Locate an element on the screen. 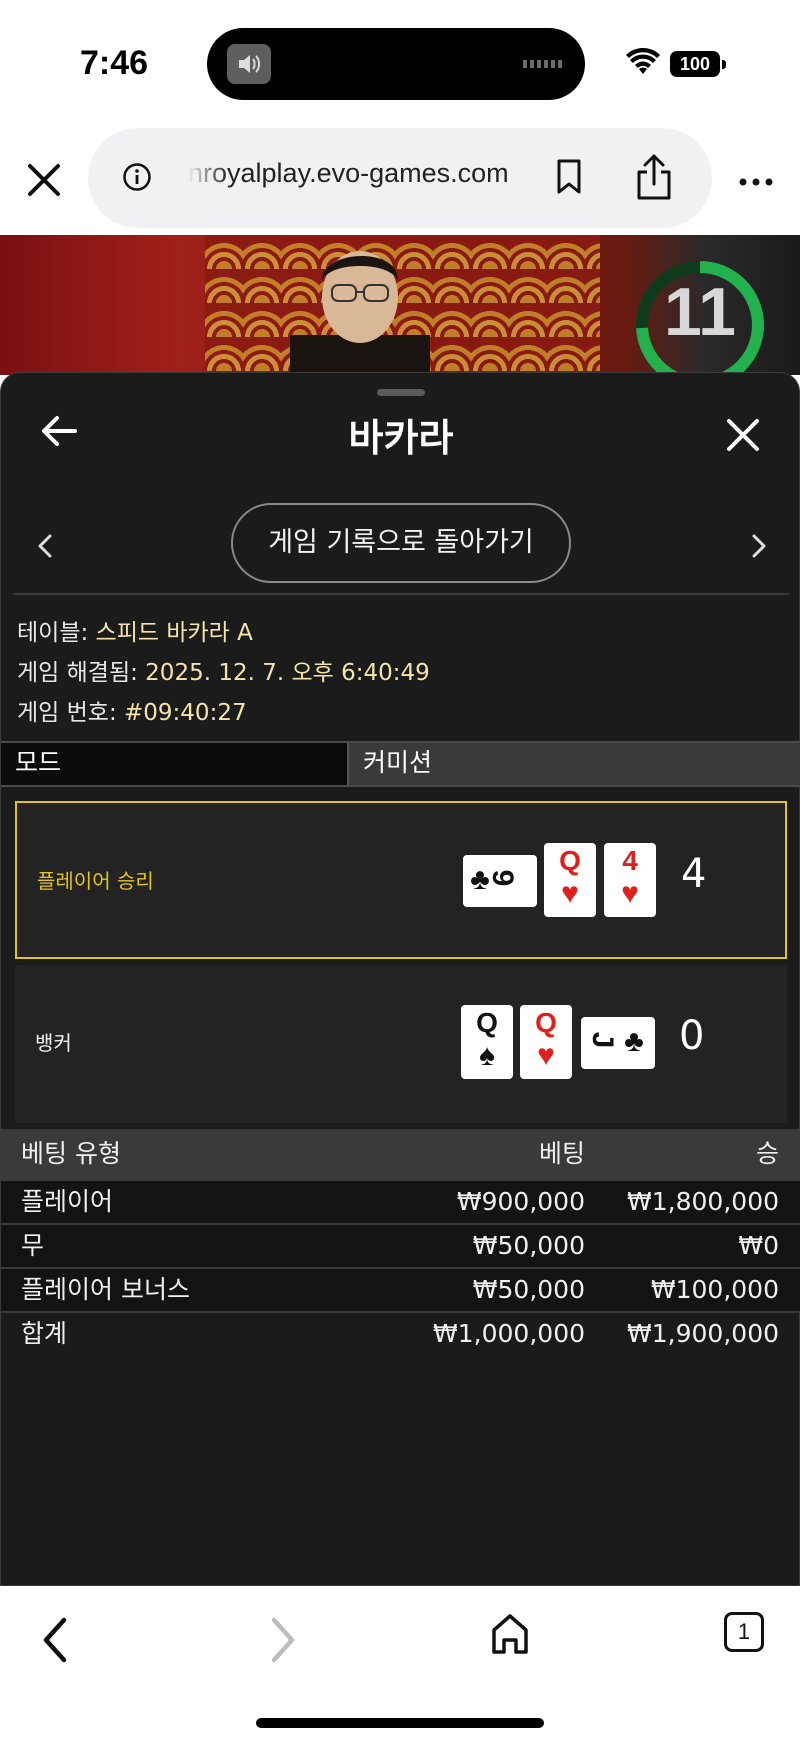 This screenshot has height=1740, width=800. playing-card: J ♣ is located at coordinates (618, 1043).